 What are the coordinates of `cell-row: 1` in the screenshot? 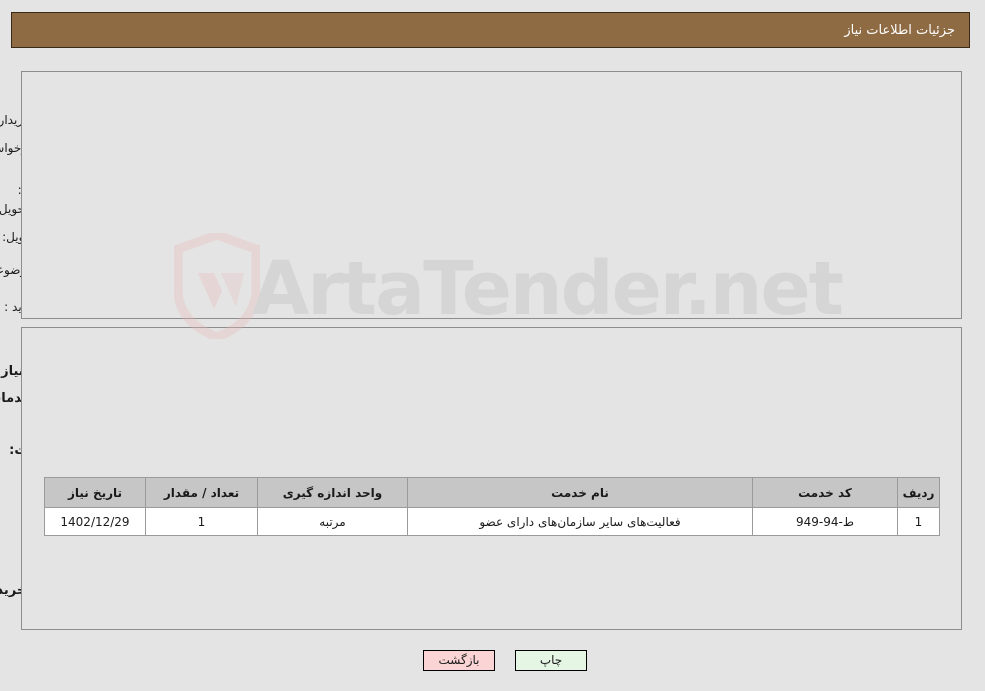 It's located at (919, 521).